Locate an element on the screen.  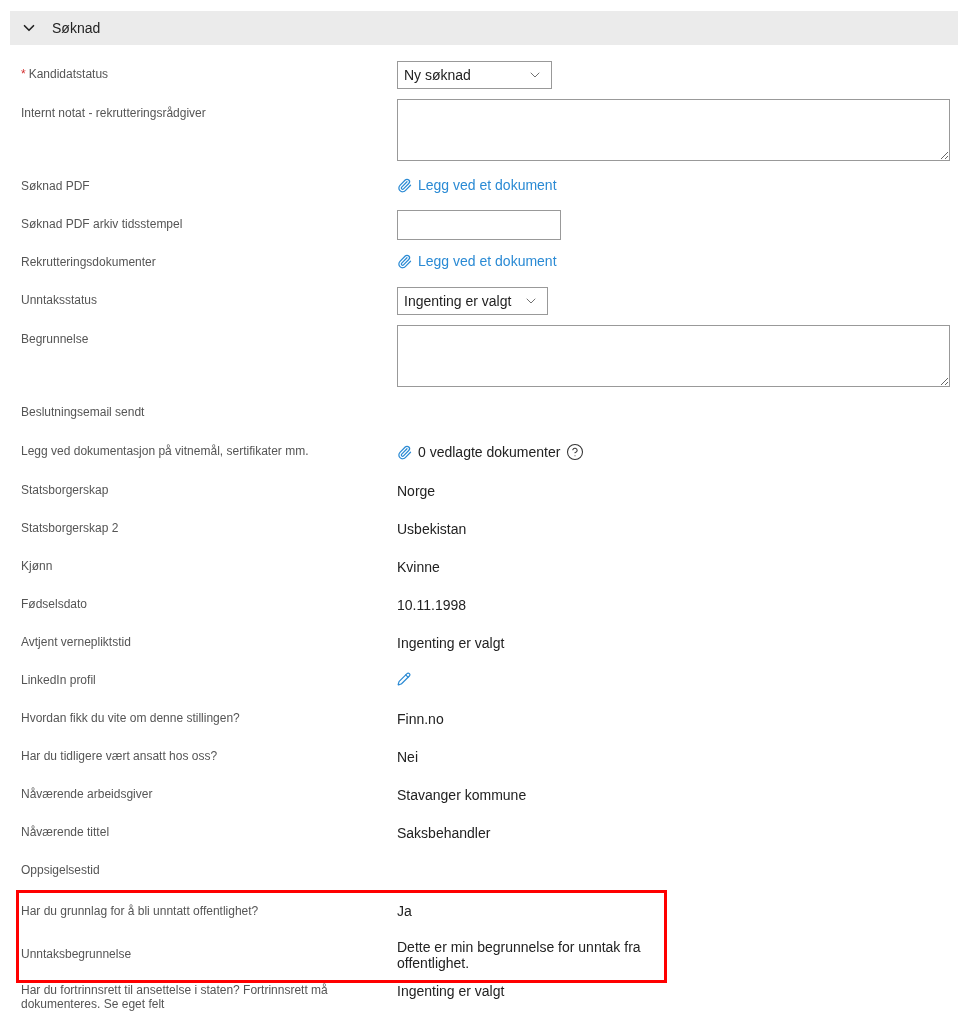
field-label: Søknad PDF arkiv tidsstempel is located at coordinates (102, 225).